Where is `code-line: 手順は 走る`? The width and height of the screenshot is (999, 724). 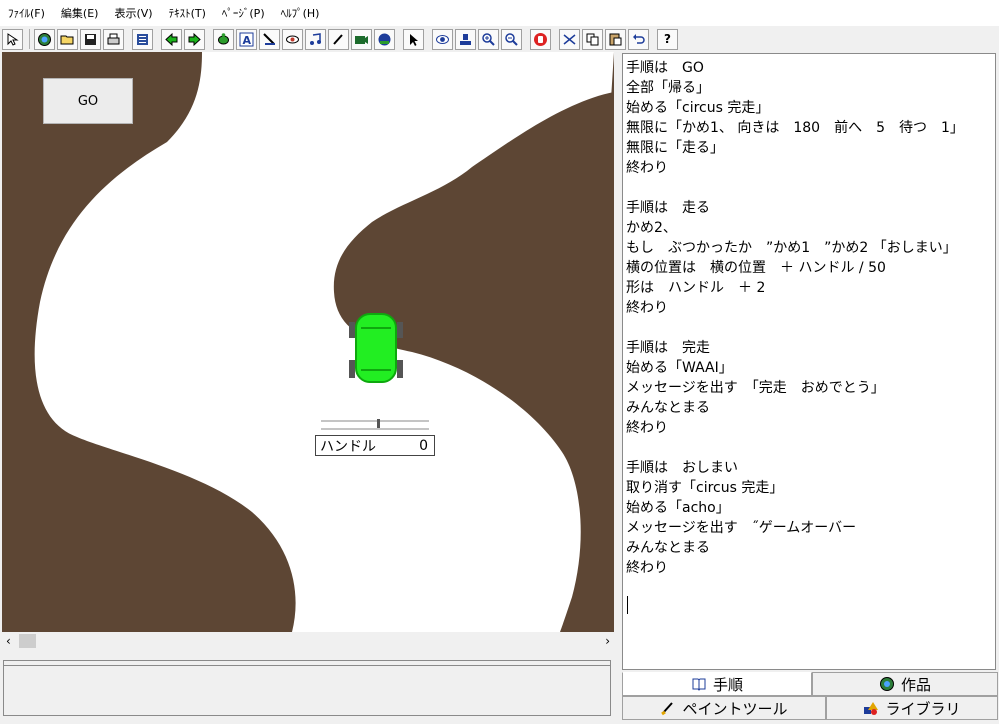 code-line: 手順は 走る is located at coordinates (668, 208).